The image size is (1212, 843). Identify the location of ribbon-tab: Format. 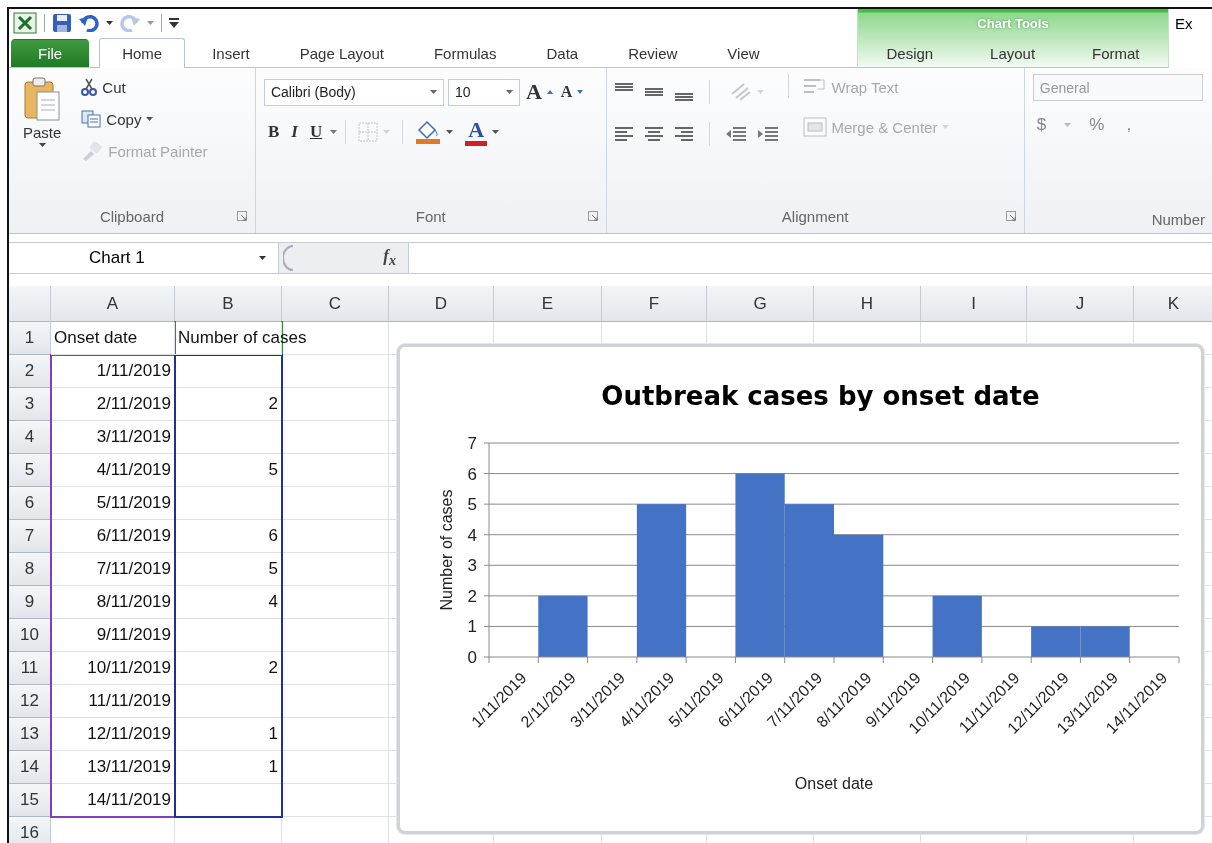
(1116, 53).